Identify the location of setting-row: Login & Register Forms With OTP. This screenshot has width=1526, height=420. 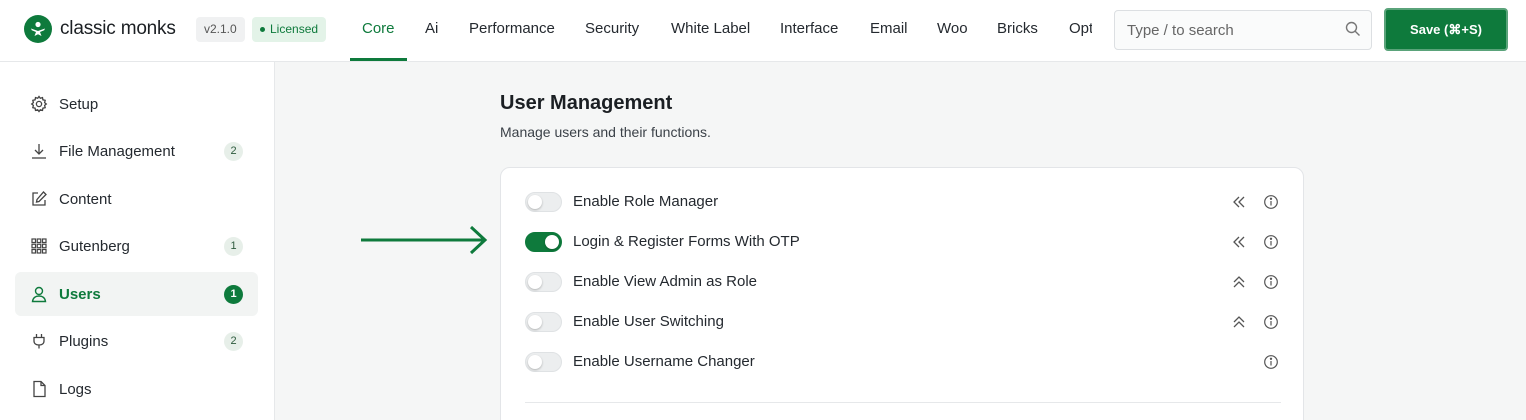
(903, 242).